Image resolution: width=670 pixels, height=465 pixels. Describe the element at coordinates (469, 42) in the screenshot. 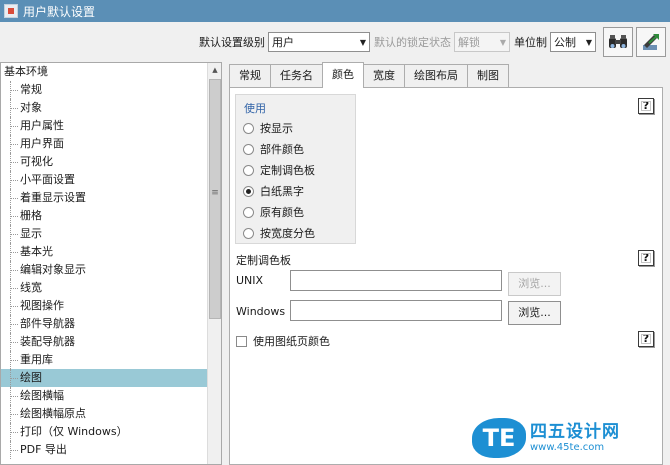

I see `lock-value: 解锁` at that location.